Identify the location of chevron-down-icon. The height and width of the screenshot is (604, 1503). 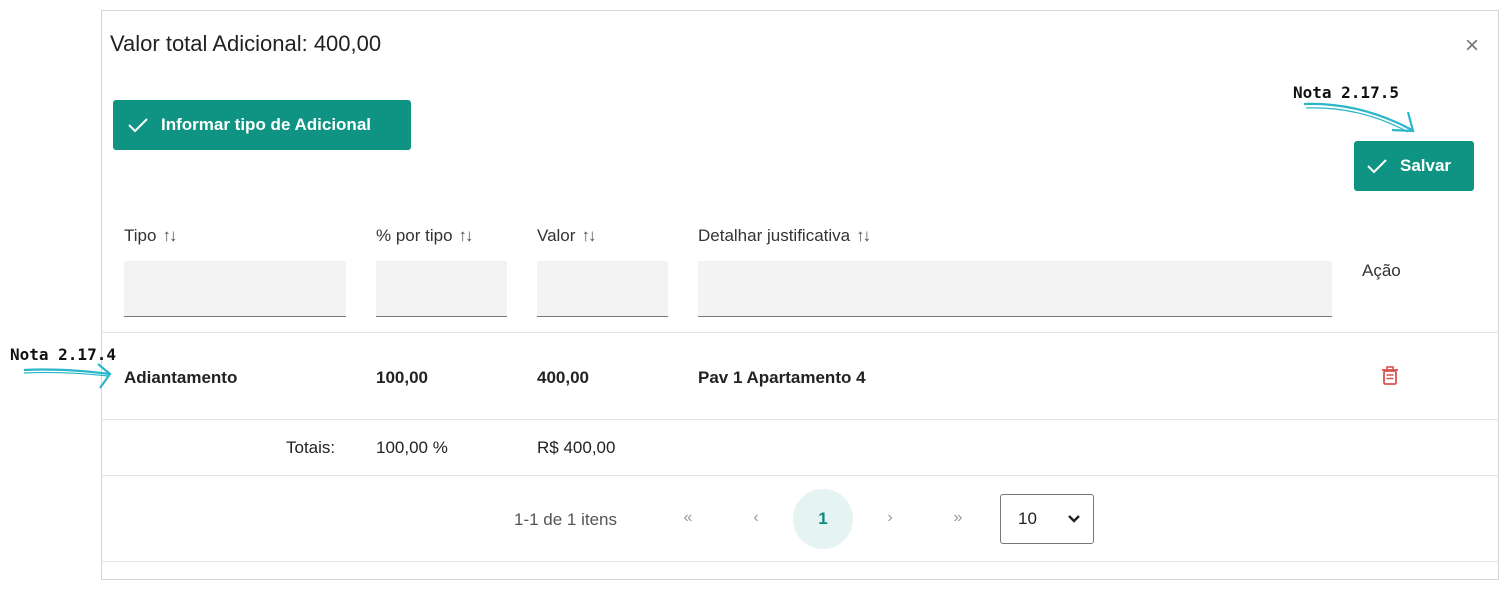
(1074, 519).